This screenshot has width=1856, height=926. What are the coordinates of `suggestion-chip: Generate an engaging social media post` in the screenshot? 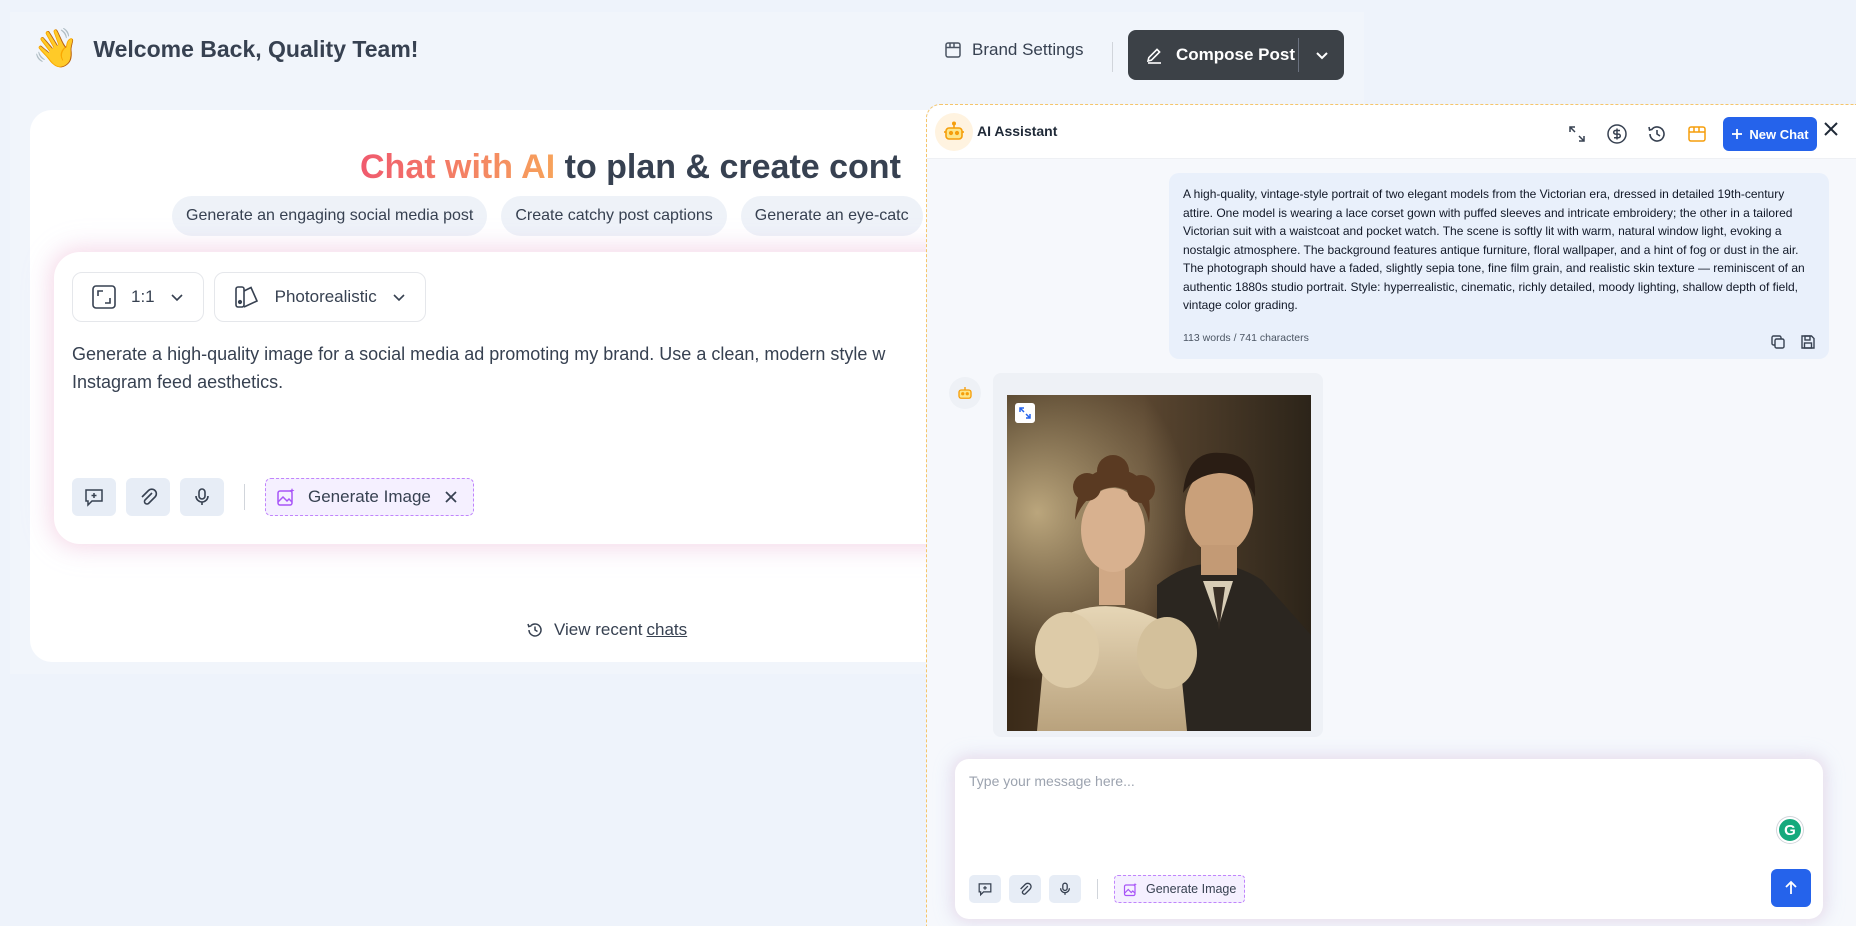 It's located at (330, 216).